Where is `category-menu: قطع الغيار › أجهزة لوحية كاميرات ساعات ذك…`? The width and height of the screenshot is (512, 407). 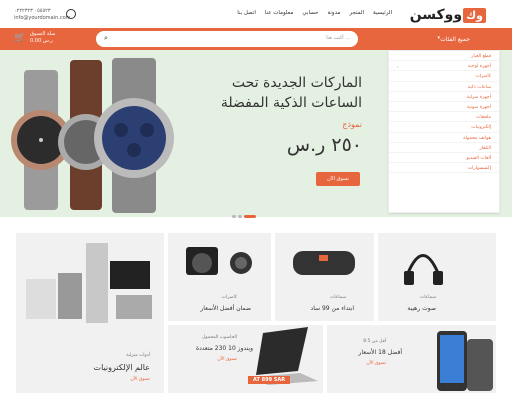 category-menu: قطع الغيار › أجهزة لوحية كاميرات ساعات ذك… is located at coordinates (444, 131).